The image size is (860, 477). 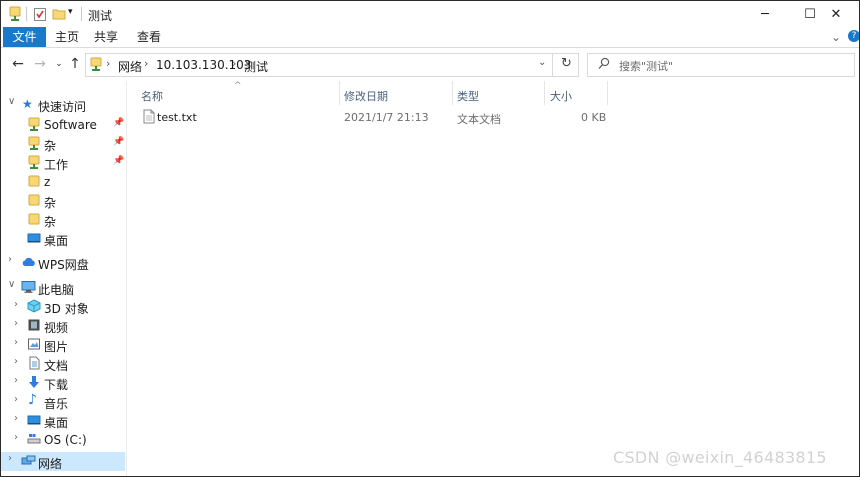 What do you see at coordinates (566, 63) in the screenshot?
I see `refresh-icon: ↻` at bounding box center [566, 63].